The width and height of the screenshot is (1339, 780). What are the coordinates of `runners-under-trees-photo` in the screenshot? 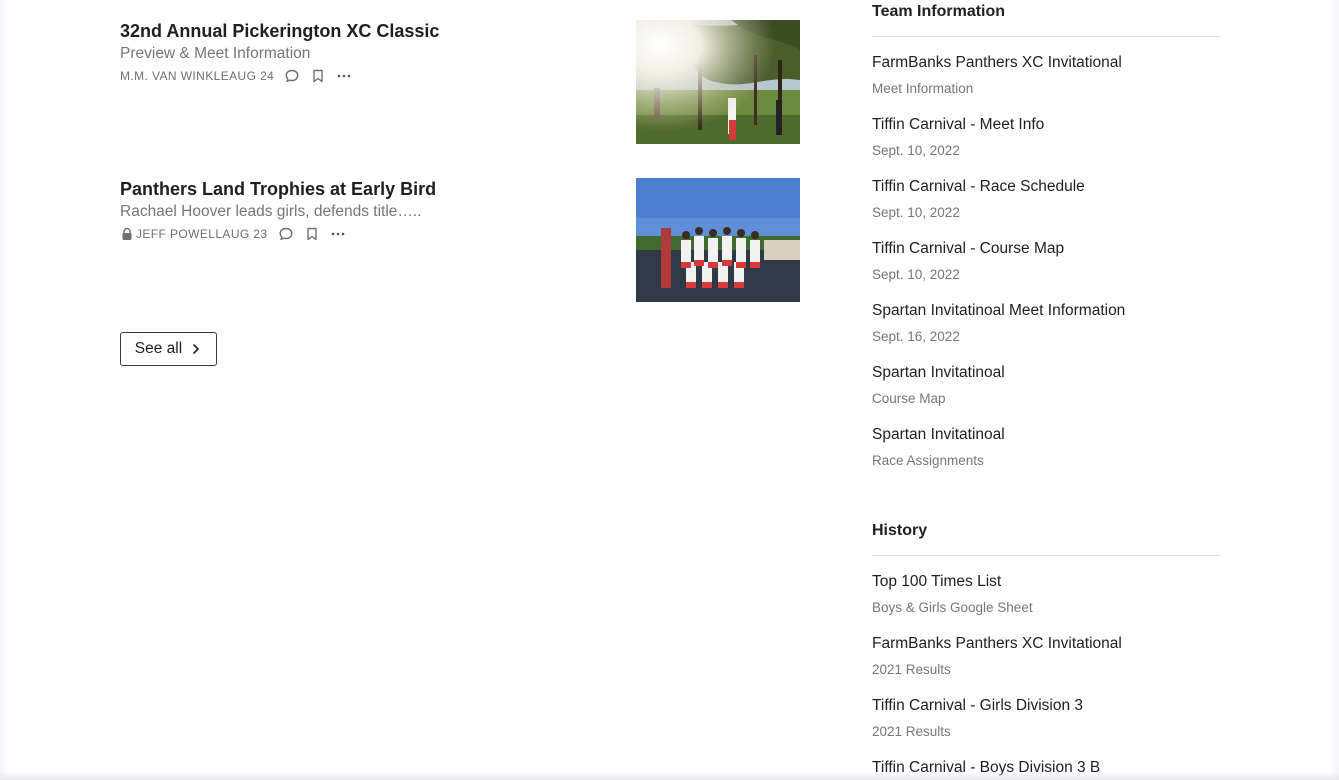 It's located at (718, 82).